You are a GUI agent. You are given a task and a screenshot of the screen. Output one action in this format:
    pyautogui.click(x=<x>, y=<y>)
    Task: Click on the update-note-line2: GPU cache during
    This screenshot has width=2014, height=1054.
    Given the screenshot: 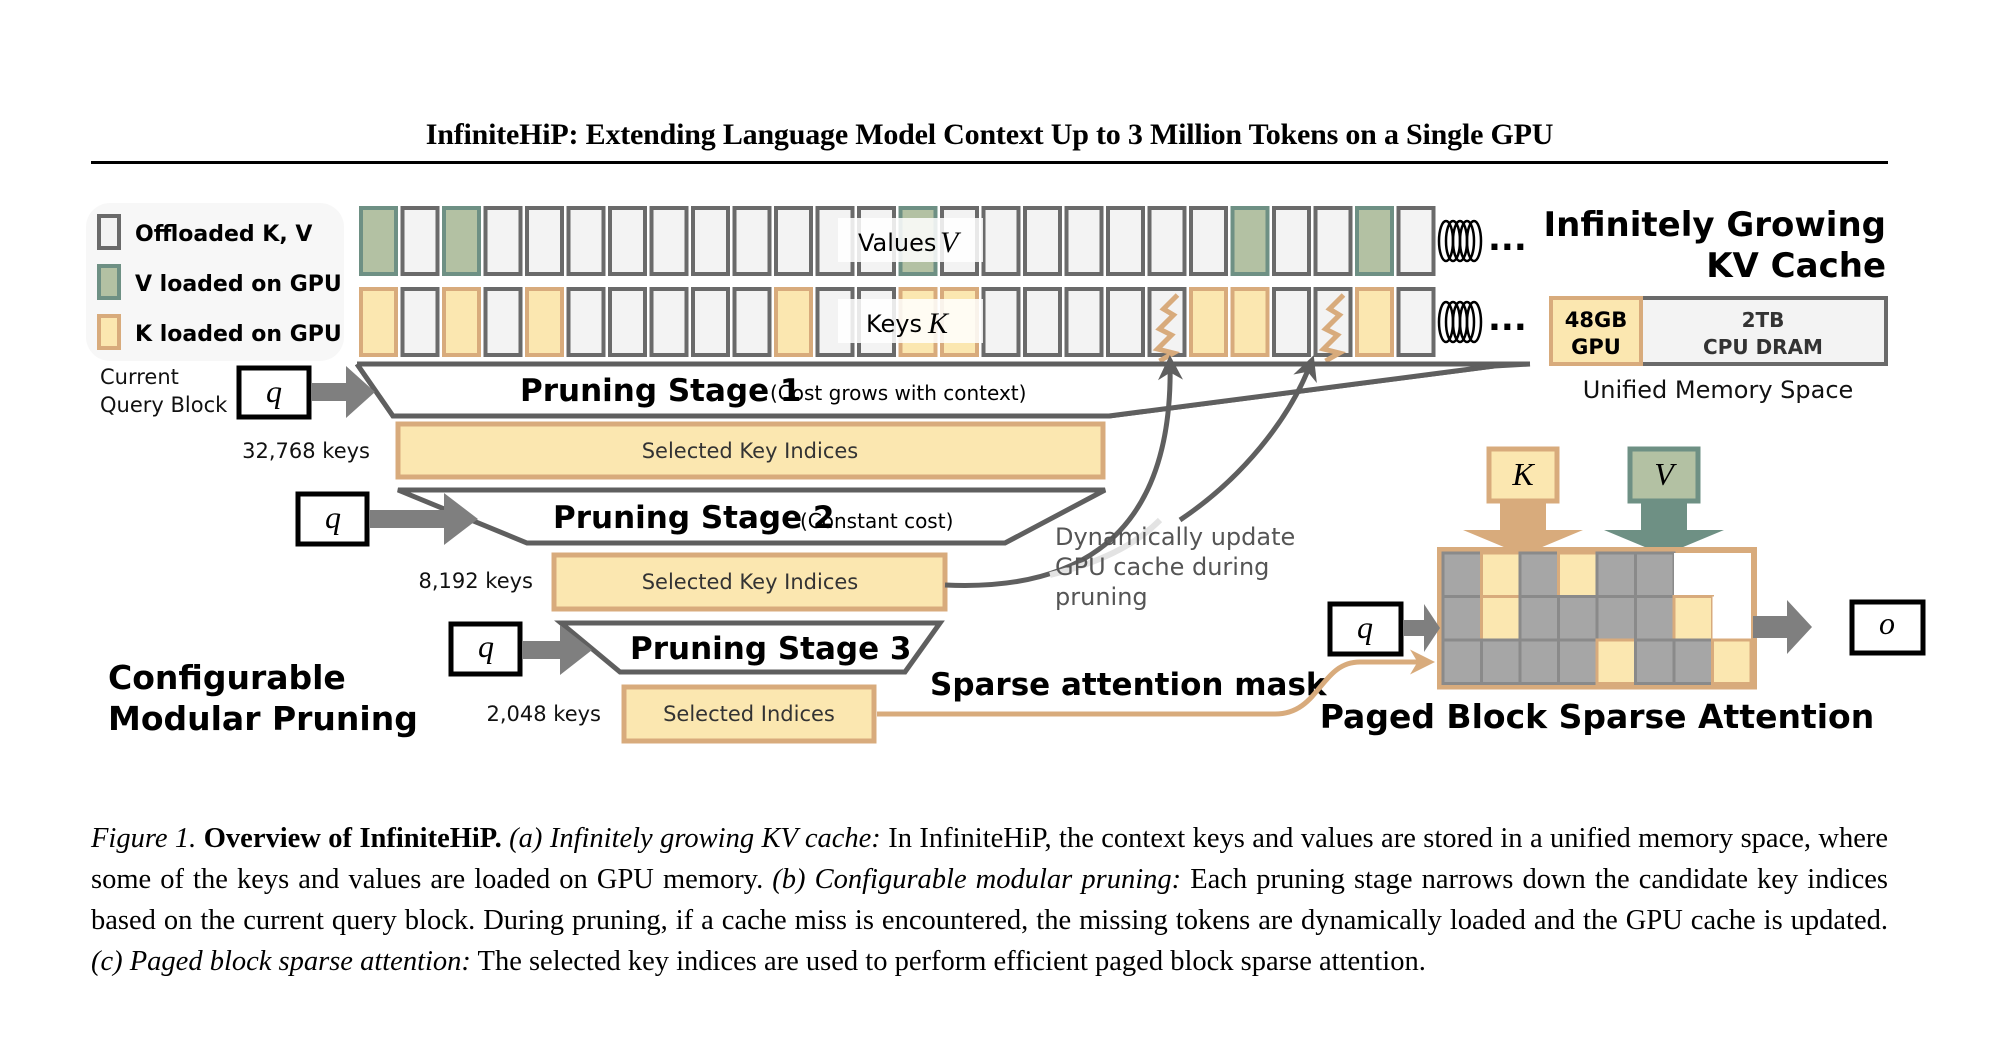 What is the action you would take?
    pyautogui.click(x=1162, y=567)
    